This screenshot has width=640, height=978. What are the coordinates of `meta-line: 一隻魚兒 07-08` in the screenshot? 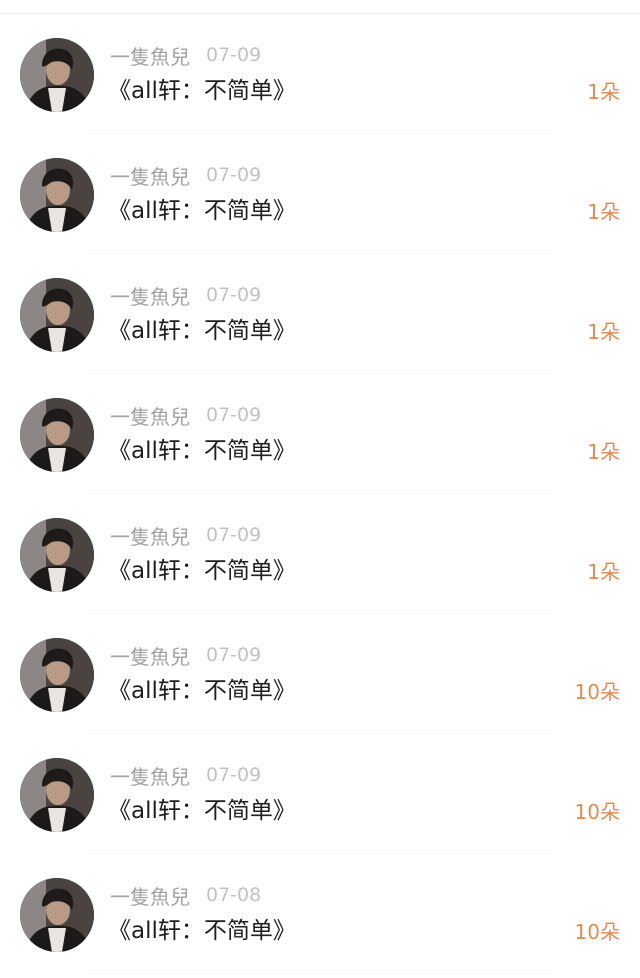 It's located at (186, 895).